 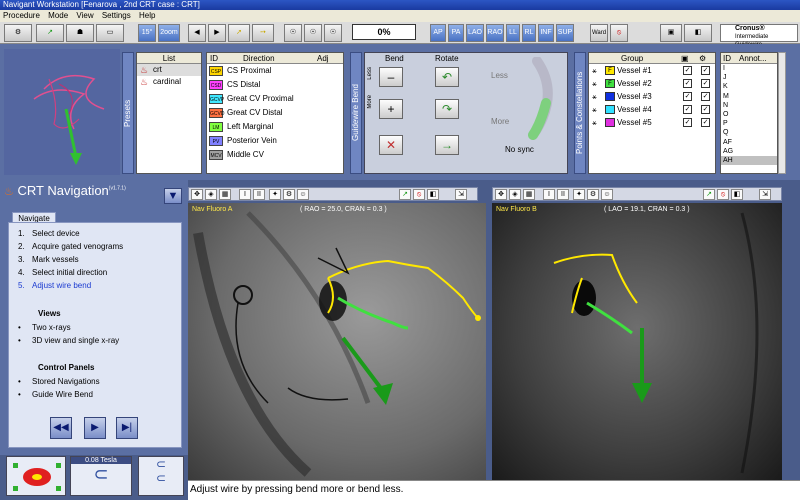 I want to click on workstation-icon: ⚙, so click(x=18, y=33).